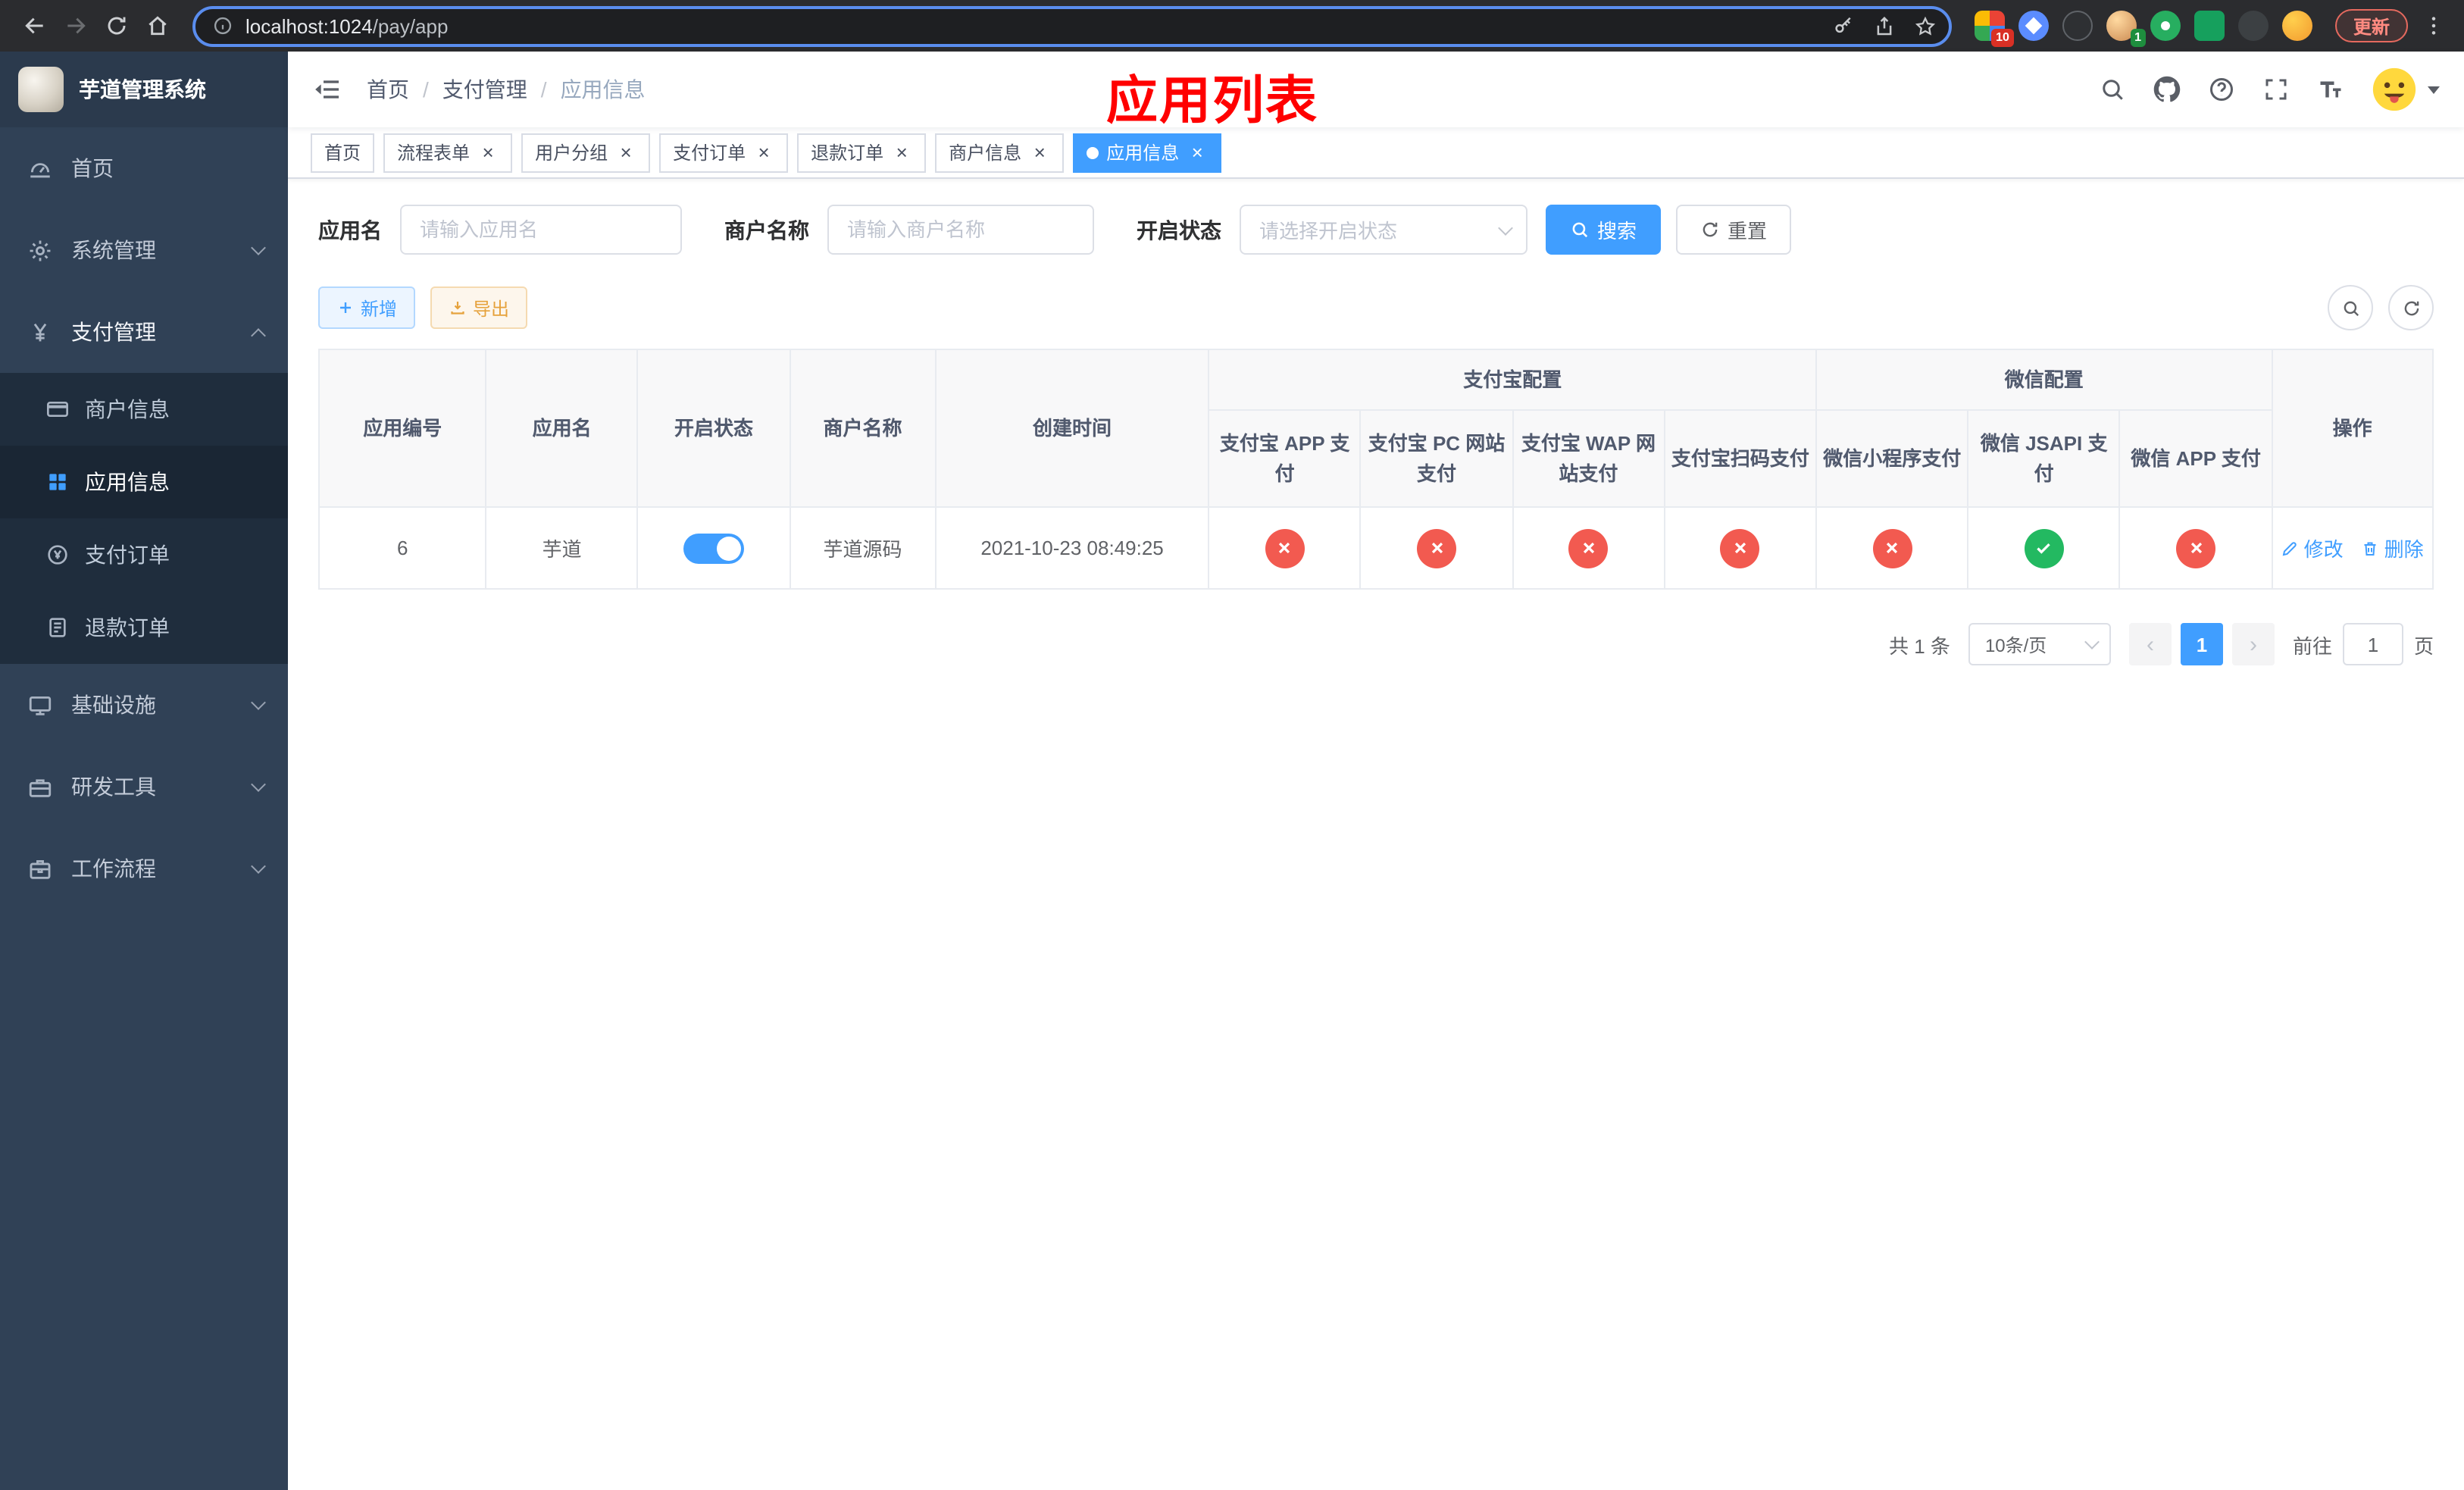 This screenshot has height=1490, width=2464. What do you see at coordinates (2371, 548) in the screenshot?
I see `trash-icon` at bounding box center [2371, 548].